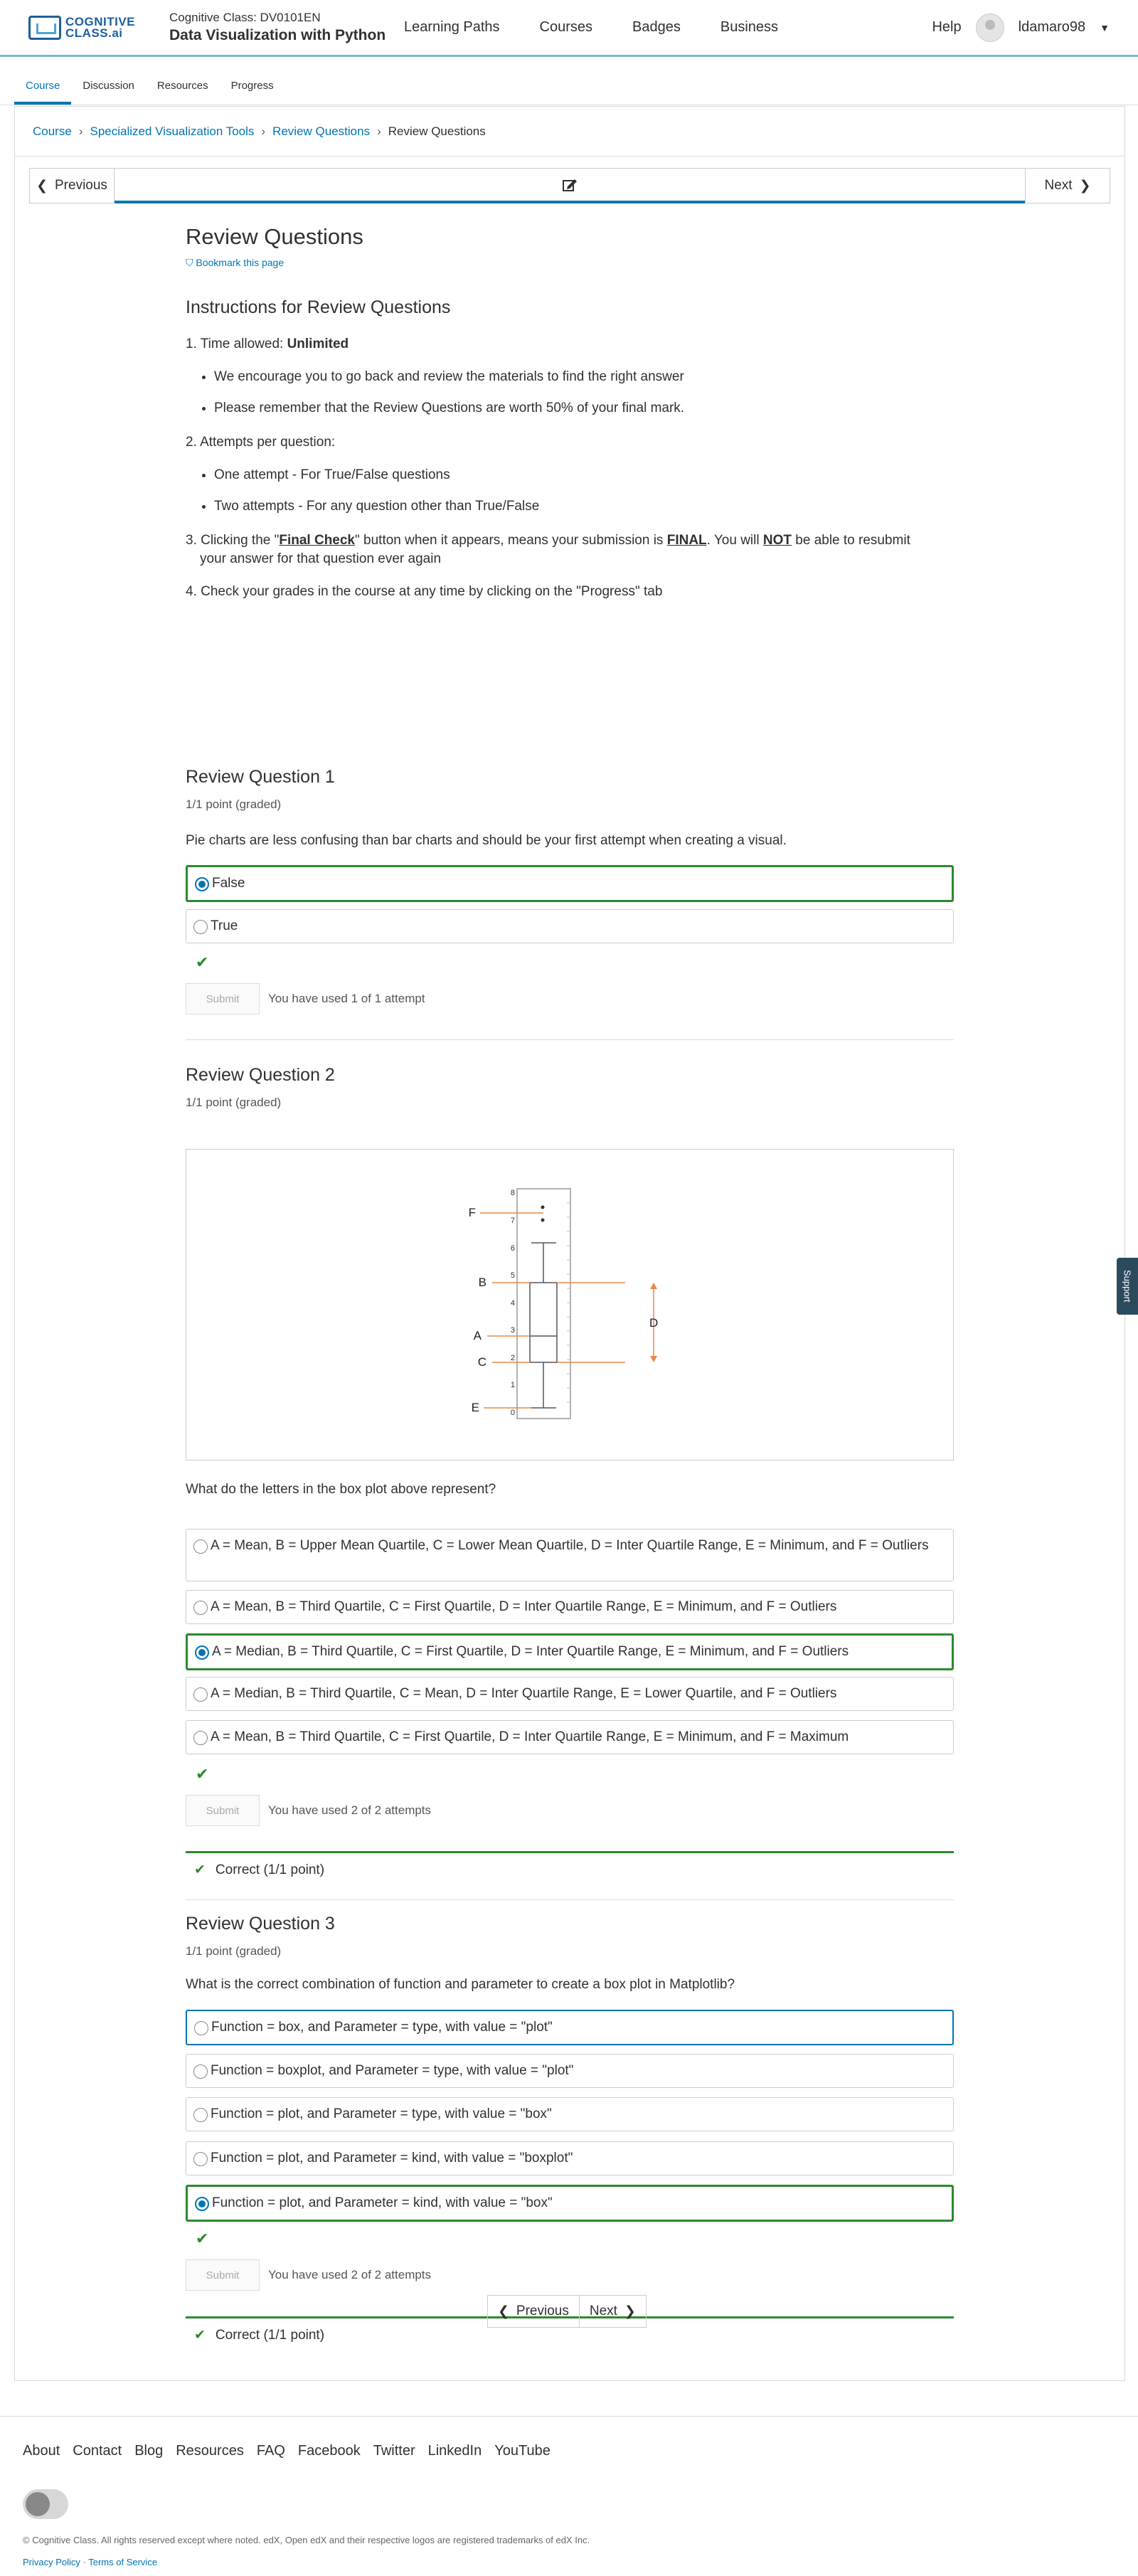 The width and height of the screenshot is (1138, 2576). I want to click on breadcrumb-course: Course, so click(53, 131).